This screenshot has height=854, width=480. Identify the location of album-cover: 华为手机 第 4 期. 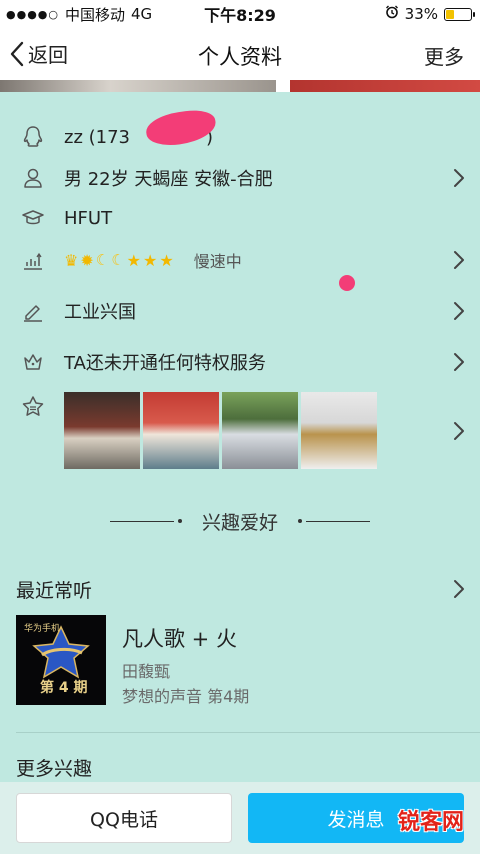
(61, 660).